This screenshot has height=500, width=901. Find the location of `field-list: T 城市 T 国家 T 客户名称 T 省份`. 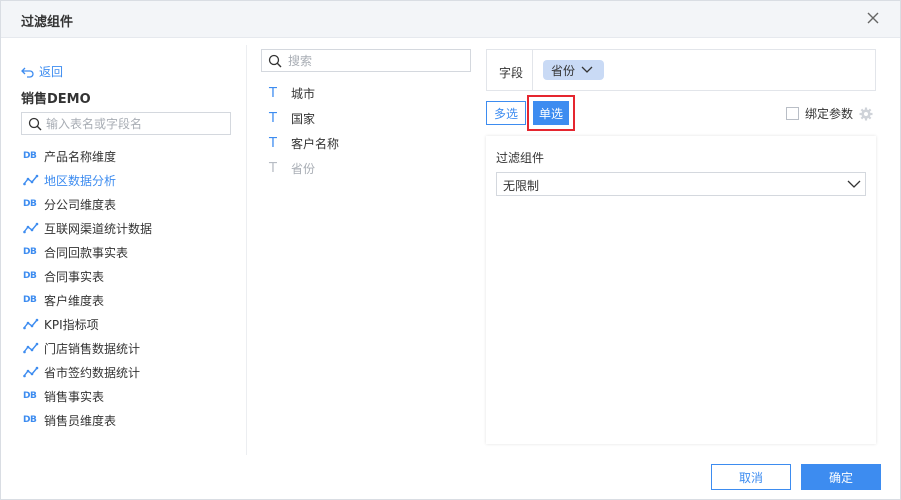

field-list: T 城市 T 国家 T 客户名称 T 省份 is located at coordinates (304, 131).